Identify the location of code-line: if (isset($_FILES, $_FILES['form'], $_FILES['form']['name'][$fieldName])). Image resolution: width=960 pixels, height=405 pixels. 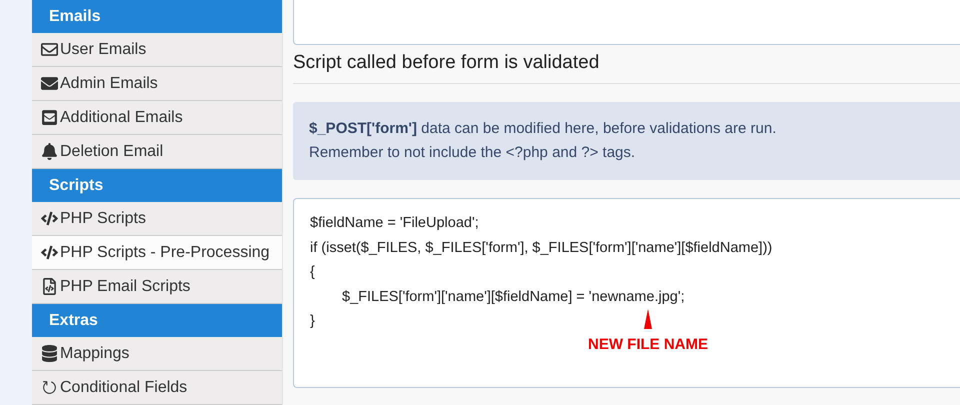
(541, 248).